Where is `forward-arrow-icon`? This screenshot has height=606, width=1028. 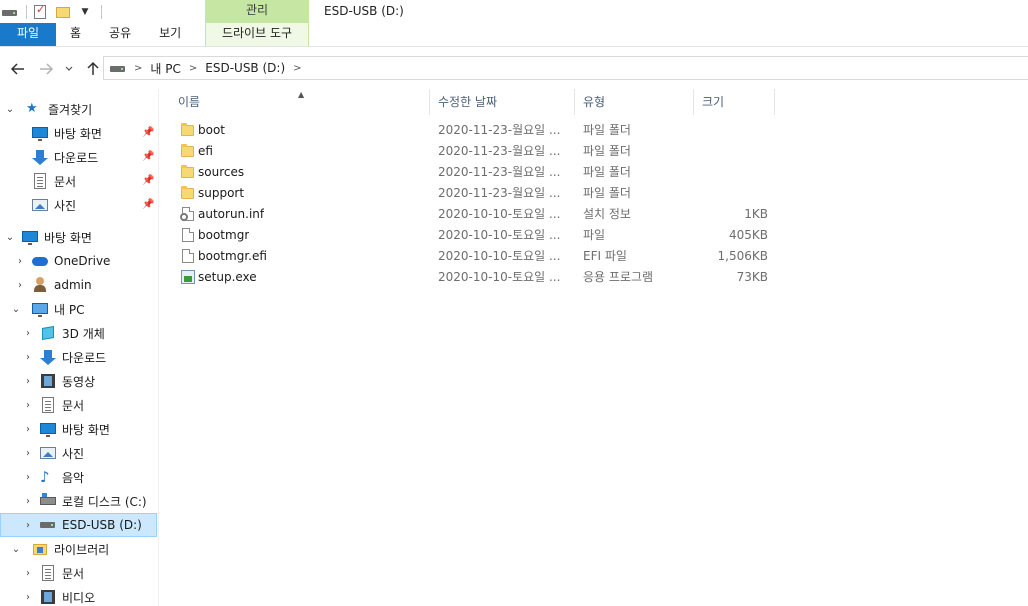 forward-arrow-icon is located at coordinates (46, 69).